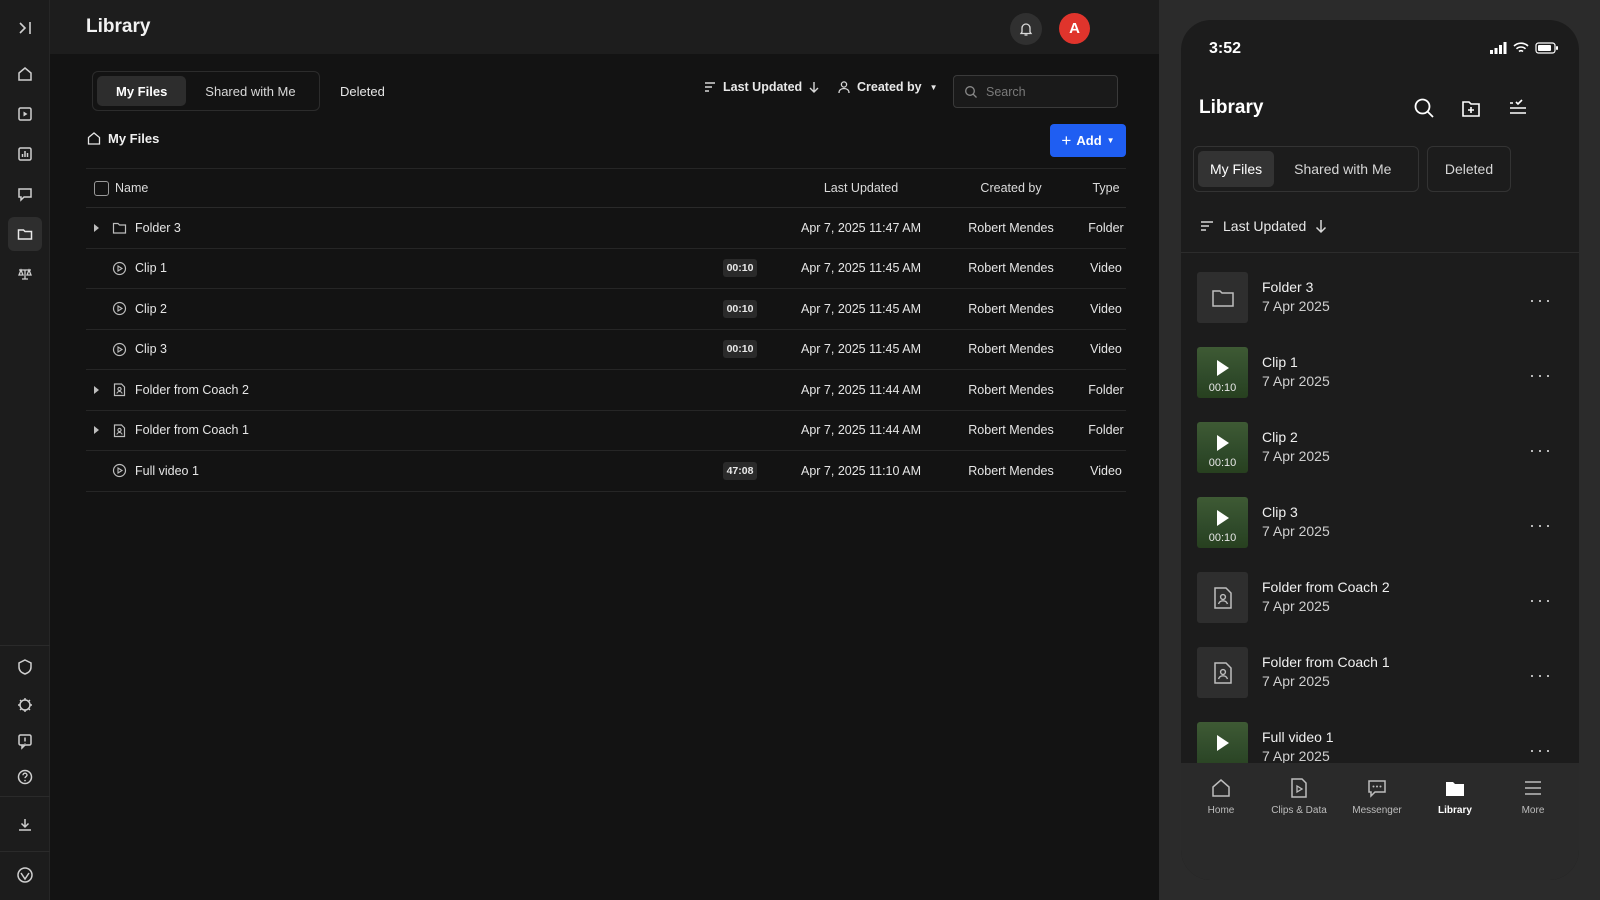 The height and width of the screenshot is (900, 1600). I want to click on add-button: + Add ▼, so click(1088, 140).